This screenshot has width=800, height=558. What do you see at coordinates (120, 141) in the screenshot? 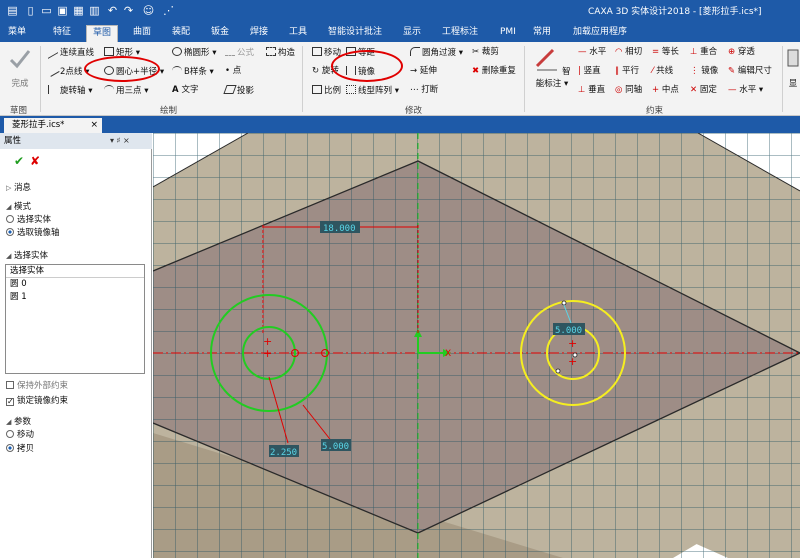
I see `panel-pin-controls: ▾ ♯ ×` at bounding box center [120, 141].